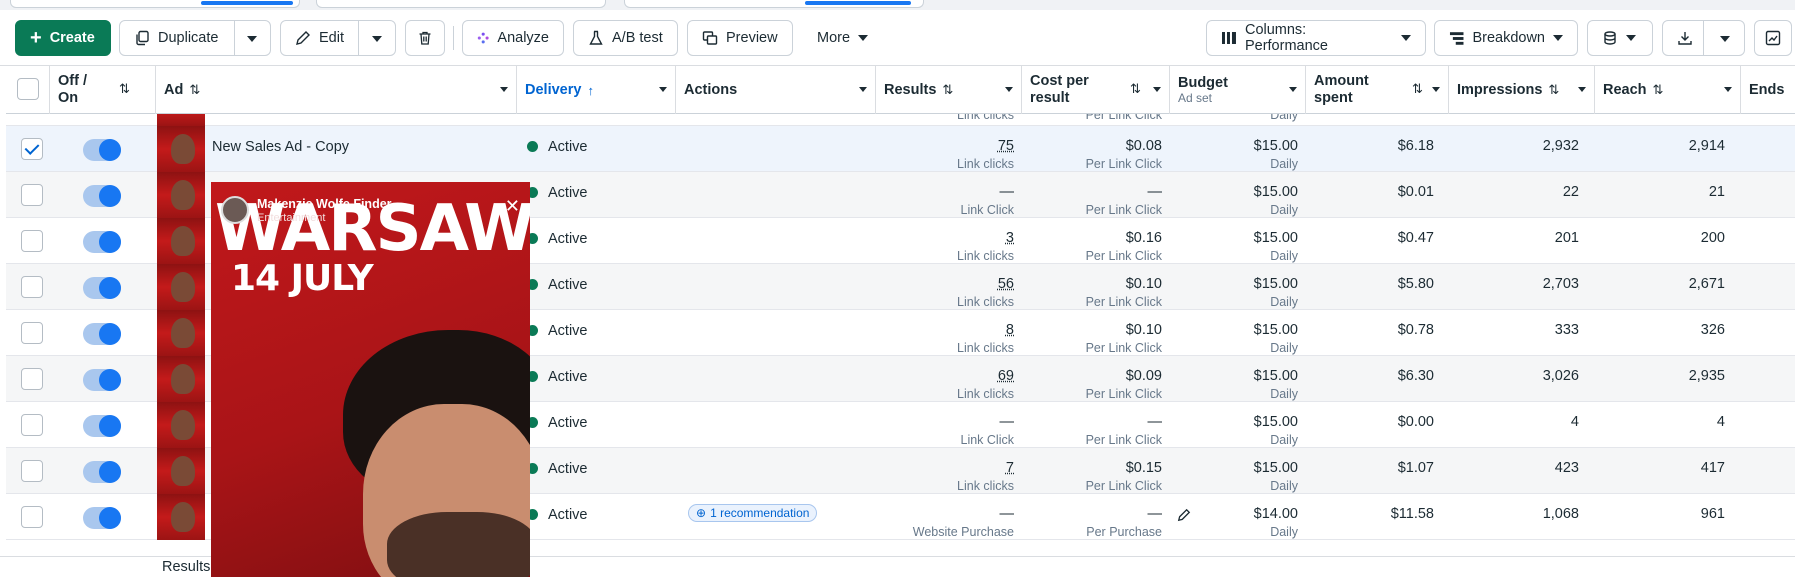 The height and width of the screenshot is (577, 1795). What do you see at coordinates (987, 200) in the screenshot?
I see `results-cell: — Link Click` at bounding box center [987, 200].